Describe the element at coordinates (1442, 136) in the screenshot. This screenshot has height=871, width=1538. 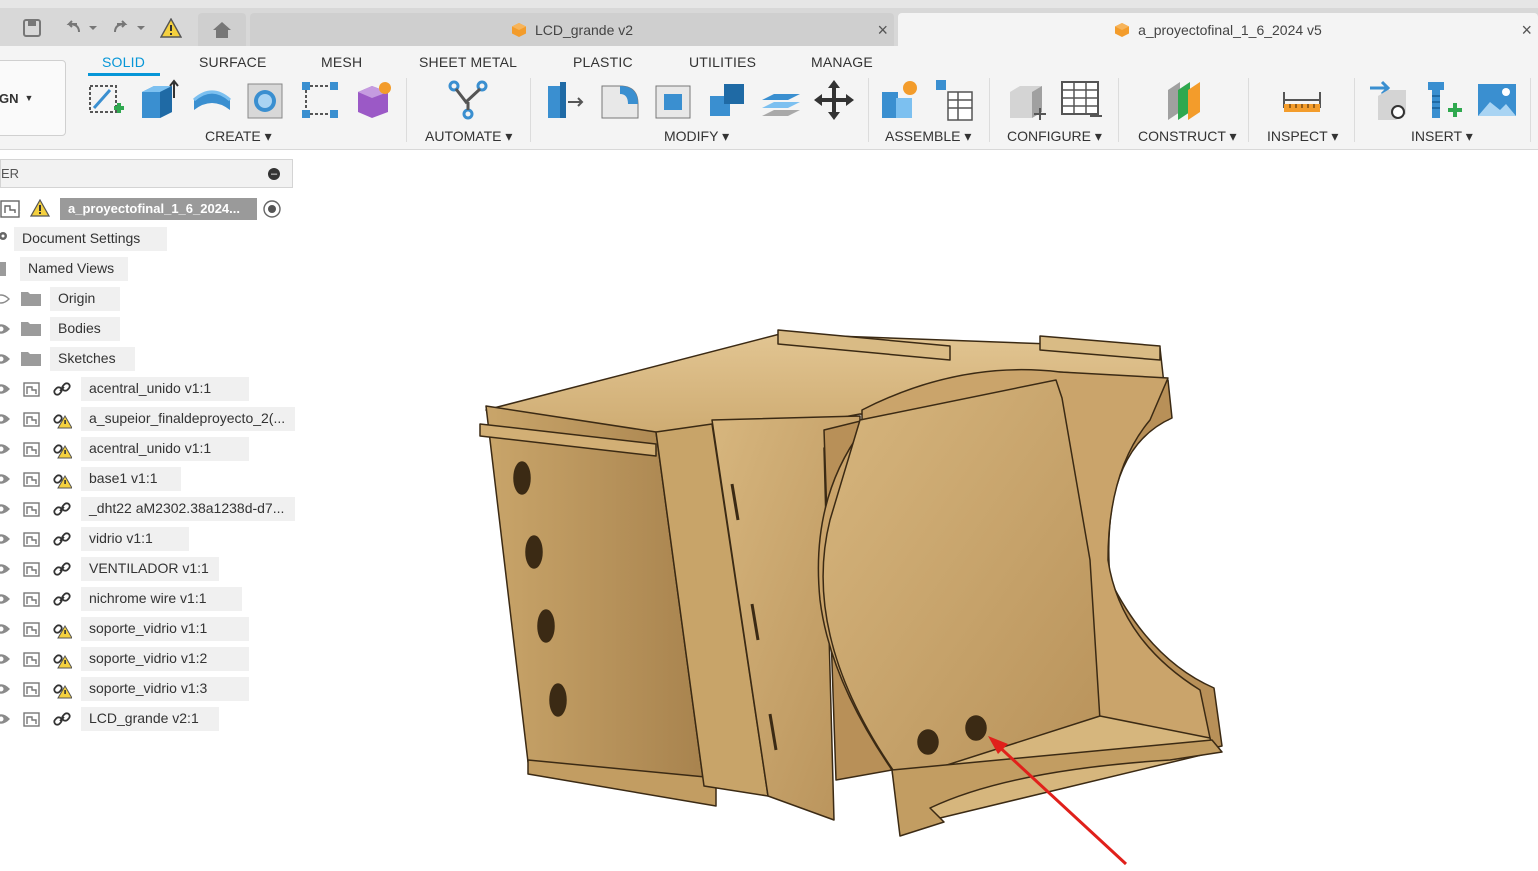
I see `group-insert: INSERT ▾` at that location.